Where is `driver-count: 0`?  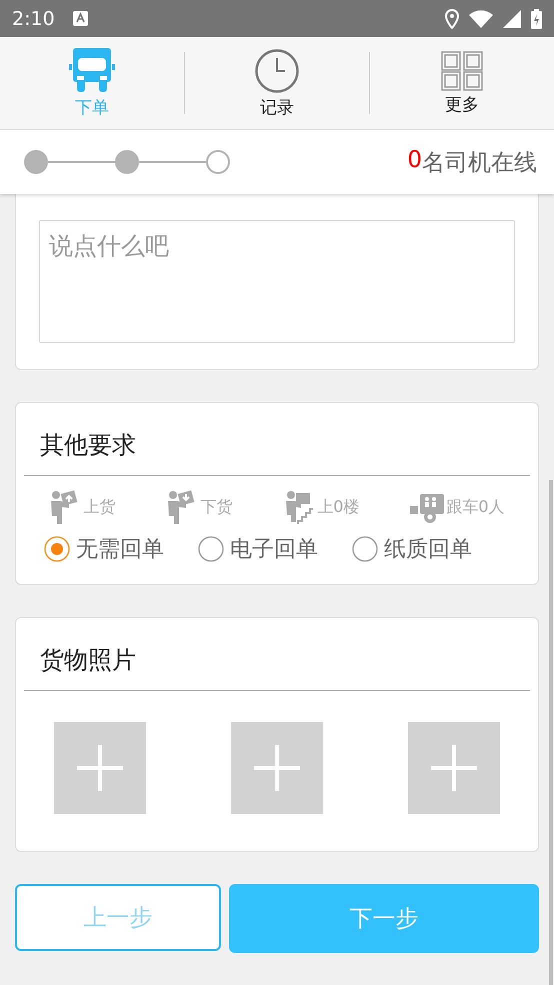
driver-count: 0 is located at coordinates (414, 160).